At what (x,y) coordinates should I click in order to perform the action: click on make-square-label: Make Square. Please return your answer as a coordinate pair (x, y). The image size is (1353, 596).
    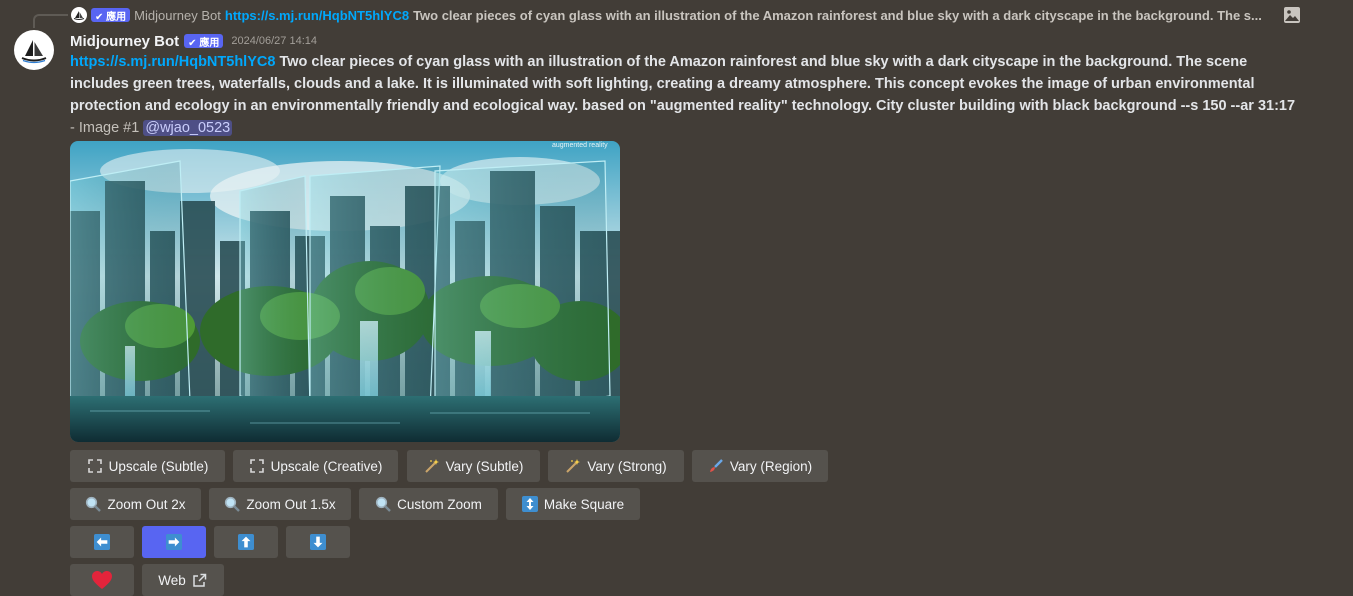
    Looking at the image, I should click on (584, 504).